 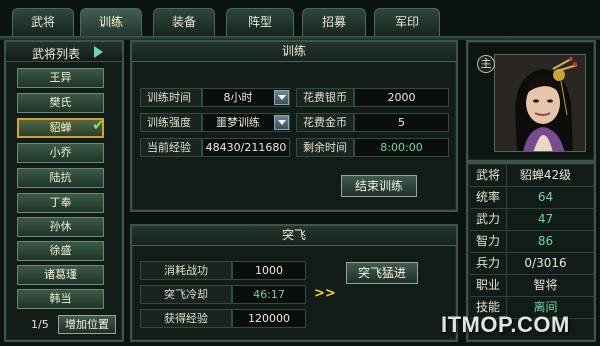 What do you see at coordinates (281, 97) in the screenshot?
I see `time-dropdown-arrow-icon` at bounding box center [281, 97].